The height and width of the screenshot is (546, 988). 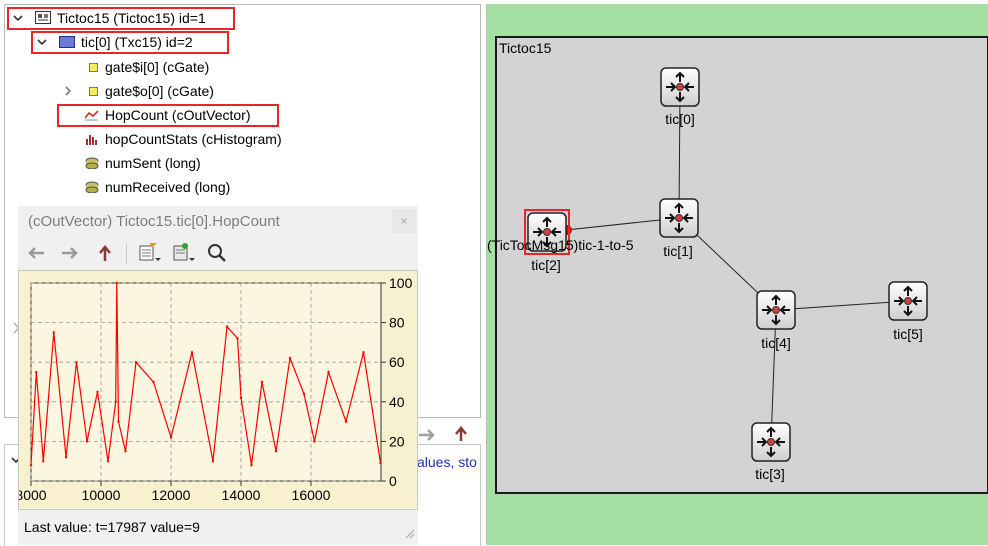 I want to click on status-bar: Last value: t=17987 value=9, so click(x=112, y=527).